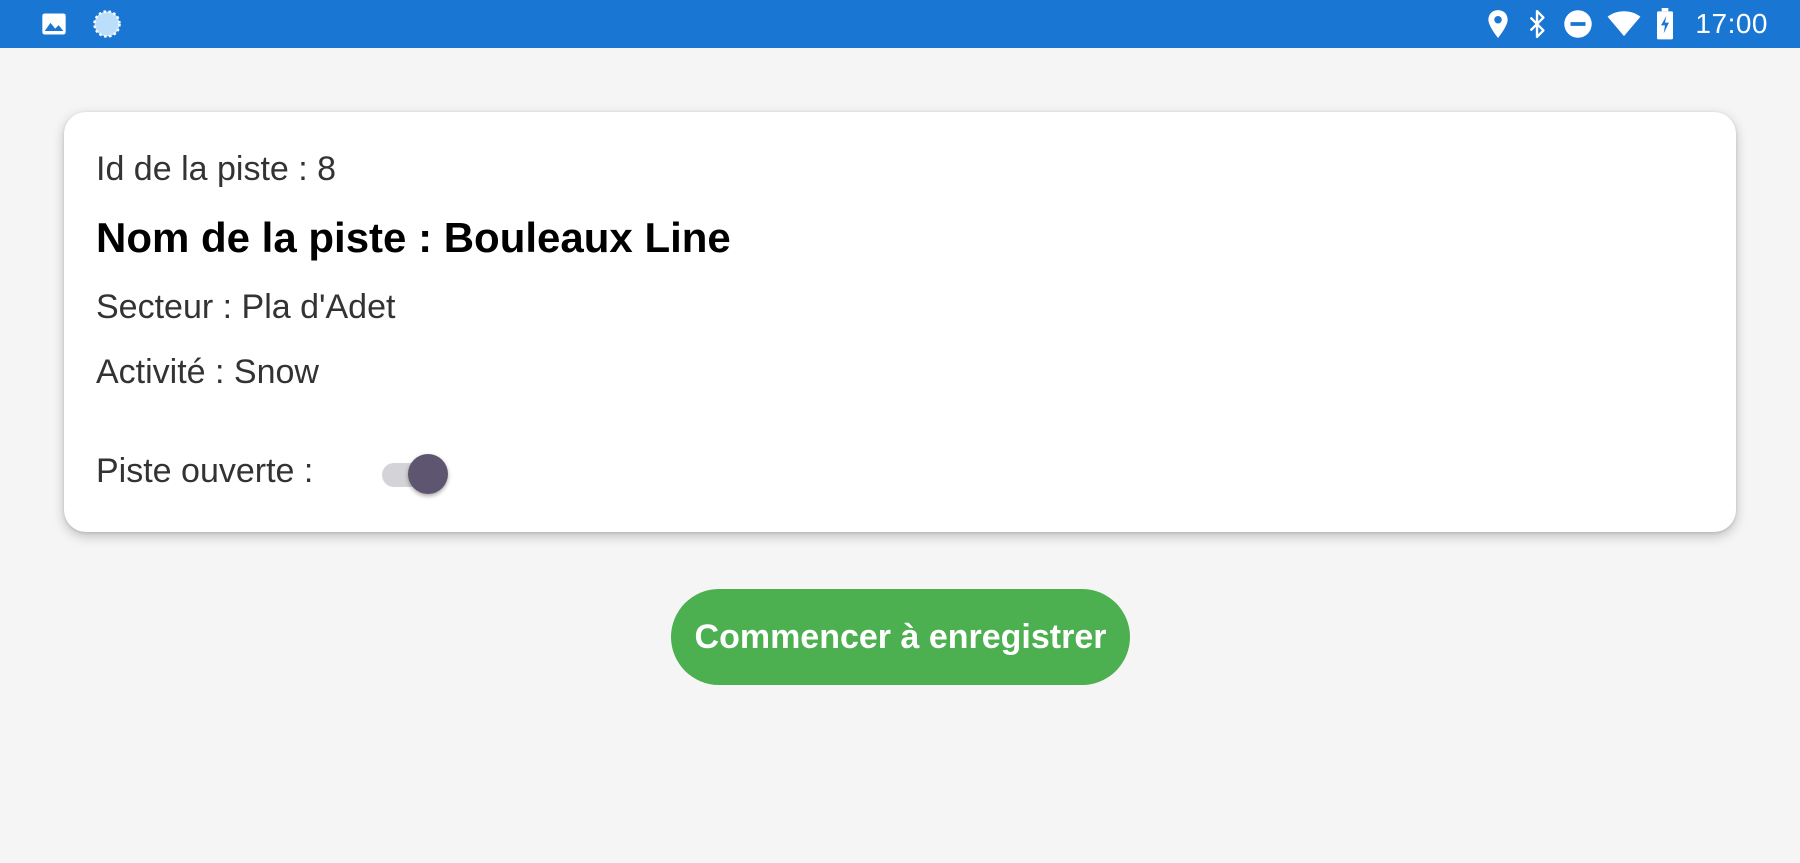  What do you see at coordinates (413, 237) in the screenshot?
I see `trail-name-text: Nom de la piste : Bouleaux Line` at bounding box center [413, 237].